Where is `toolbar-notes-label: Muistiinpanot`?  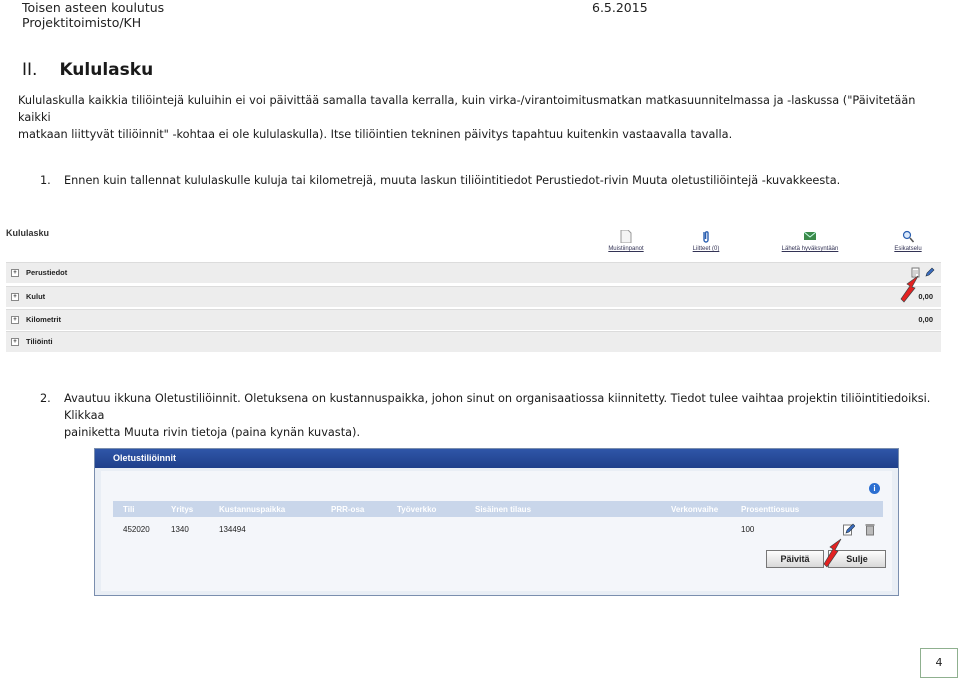
toolbar-notes-label: Muistiinpanot is located at coordinates (626, 249).